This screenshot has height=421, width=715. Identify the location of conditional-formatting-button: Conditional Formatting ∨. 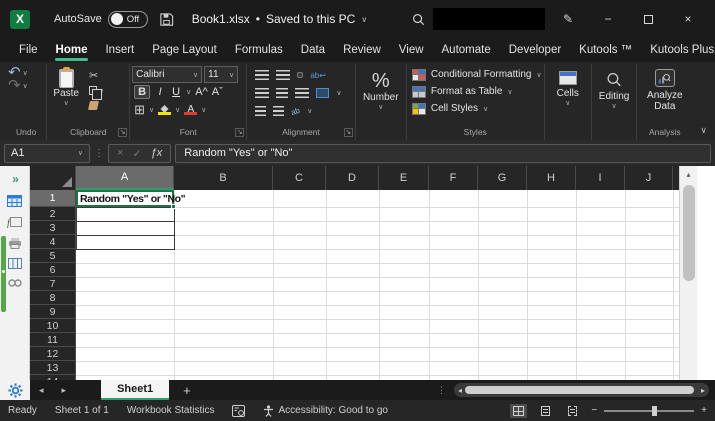
(475, 74).